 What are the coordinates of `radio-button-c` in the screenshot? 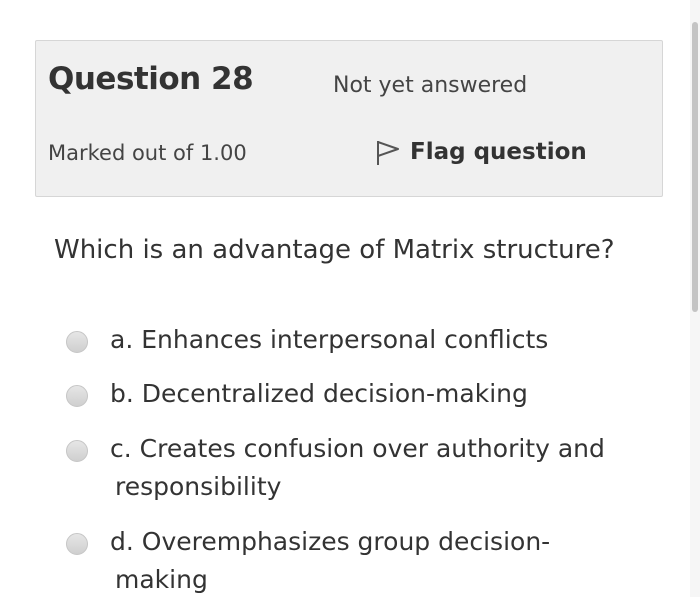 It's located at (77, 451).